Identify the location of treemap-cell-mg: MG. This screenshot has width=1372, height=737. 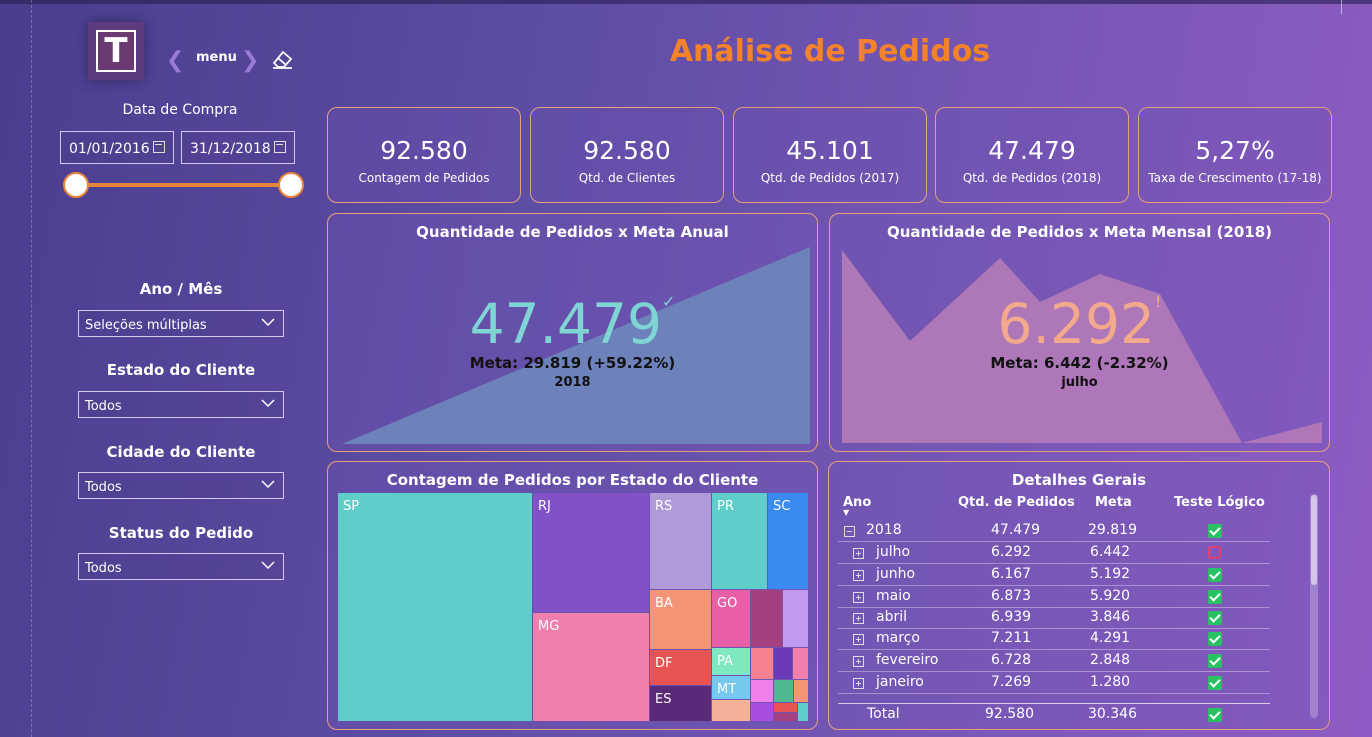
(591, 667).